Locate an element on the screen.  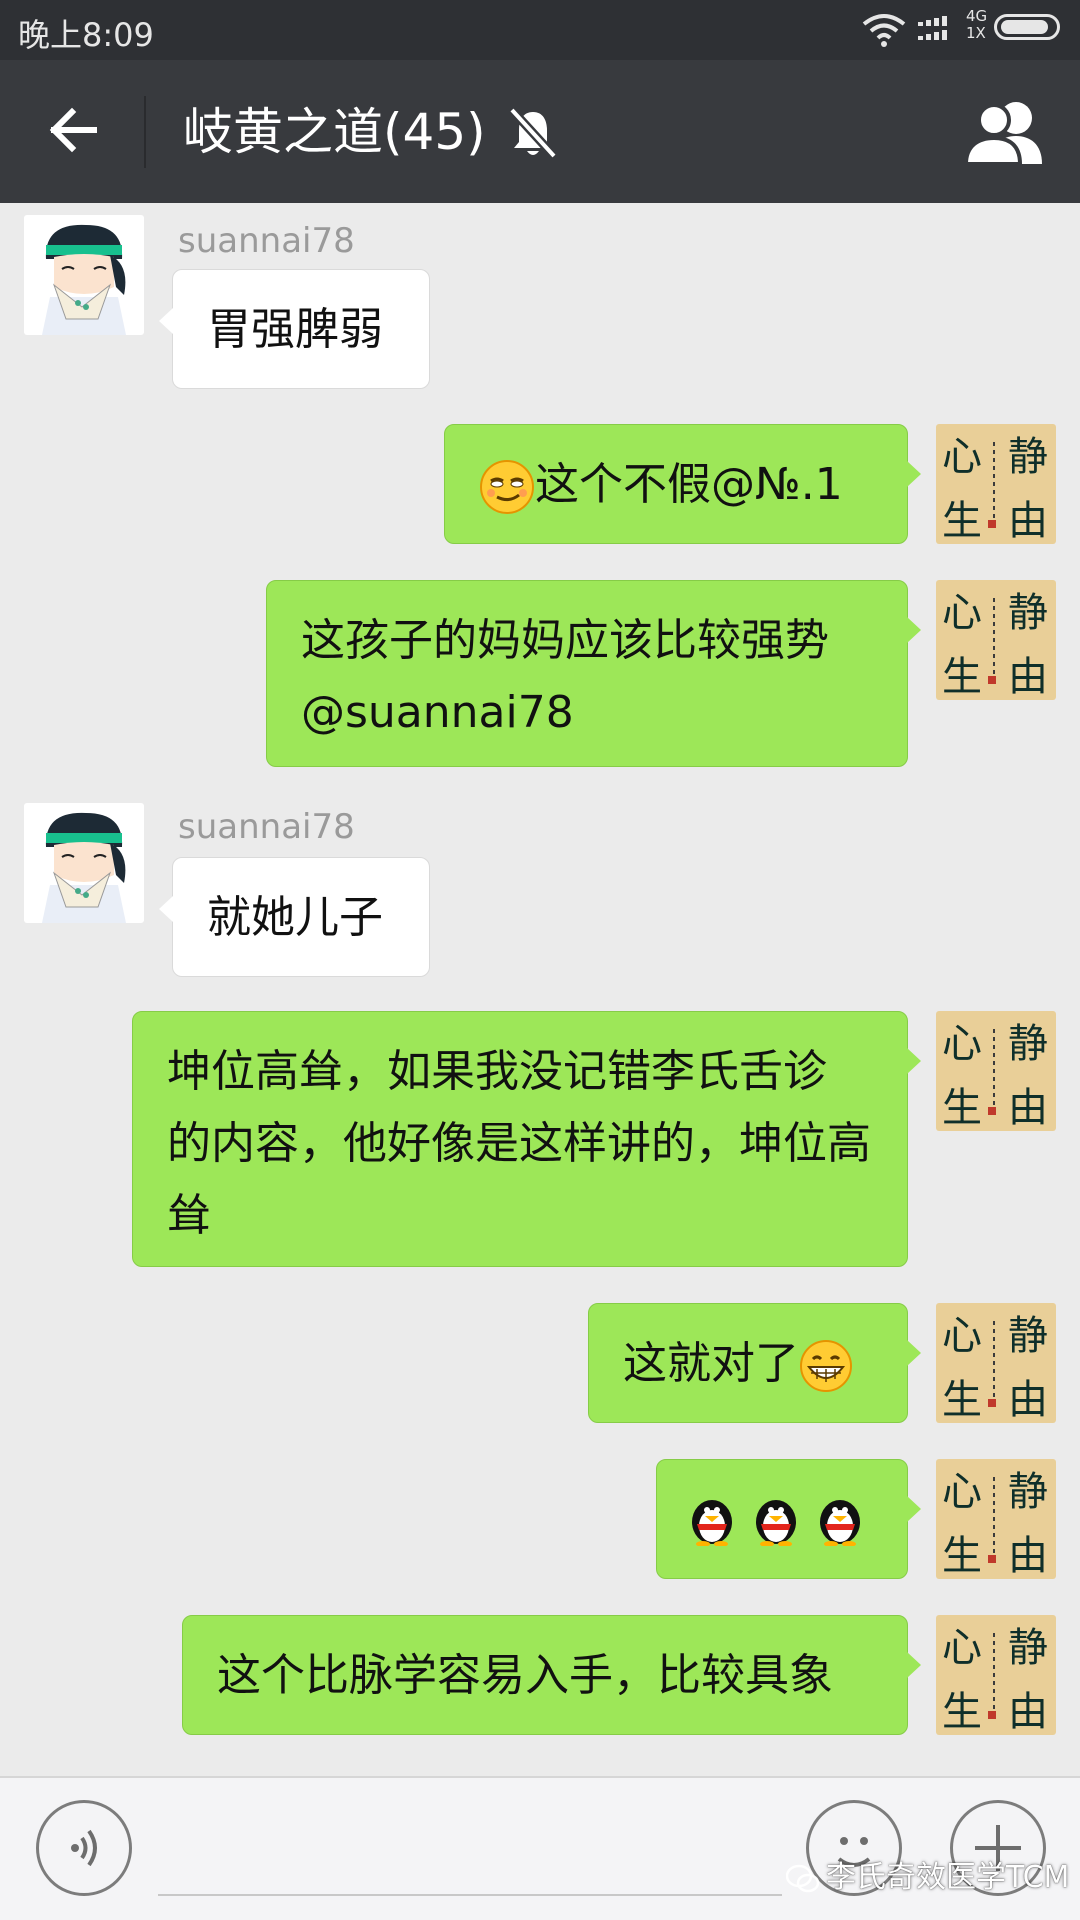
message-text: 这就对了 is located at coordinates (711, 1363).